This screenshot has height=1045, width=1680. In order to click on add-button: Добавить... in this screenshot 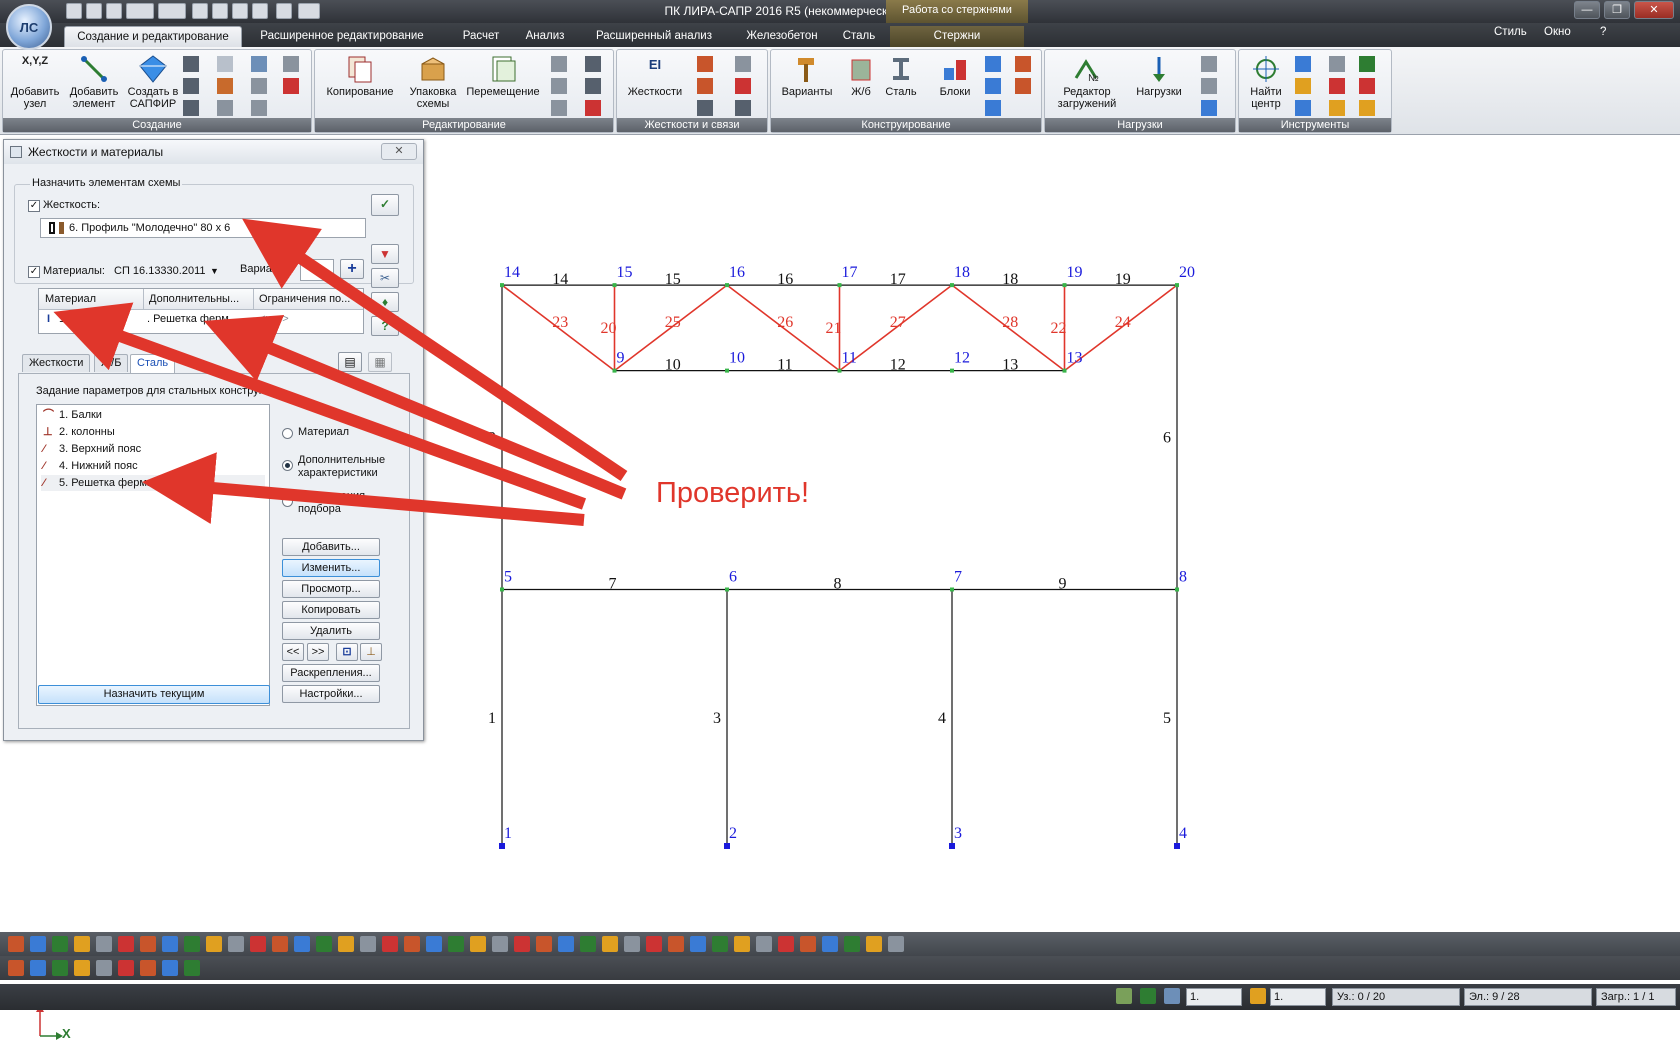, I will do `click(331, 547)`.